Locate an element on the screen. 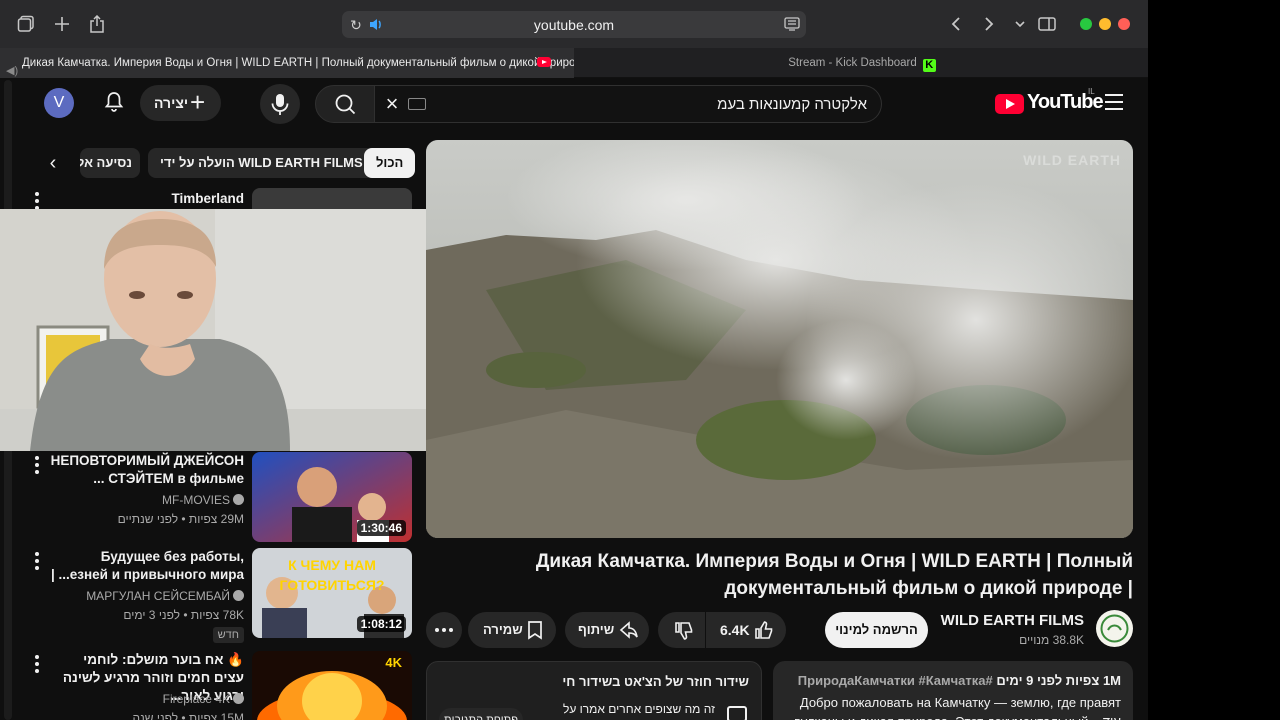 The image size is (1280, 720). chat-replay-title: שידור חוזר של הצ'אט בשידור חי is located at coordinates (655, 681).